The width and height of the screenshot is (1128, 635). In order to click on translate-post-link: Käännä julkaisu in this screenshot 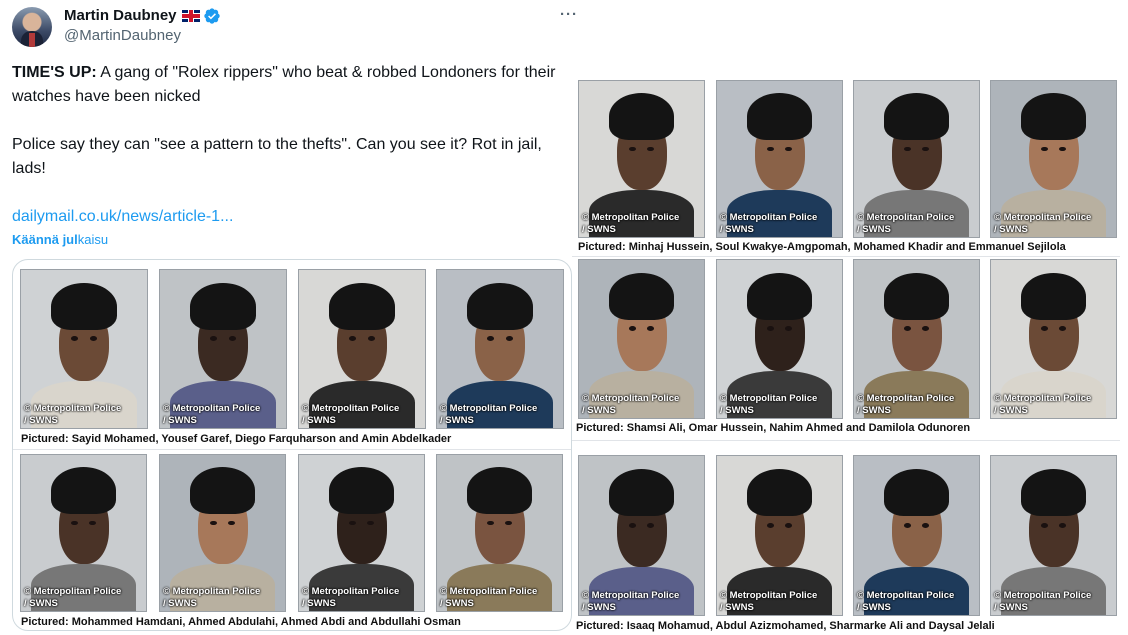, I will do `click(60, 239)`.